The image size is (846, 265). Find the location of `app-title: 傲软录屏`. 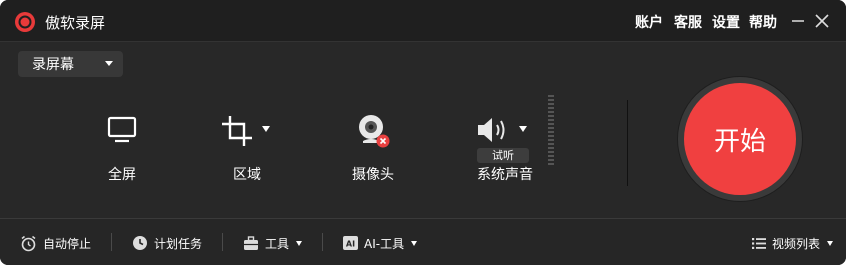

app-title: 傲软录屏 is located at coordinates (75, 23).